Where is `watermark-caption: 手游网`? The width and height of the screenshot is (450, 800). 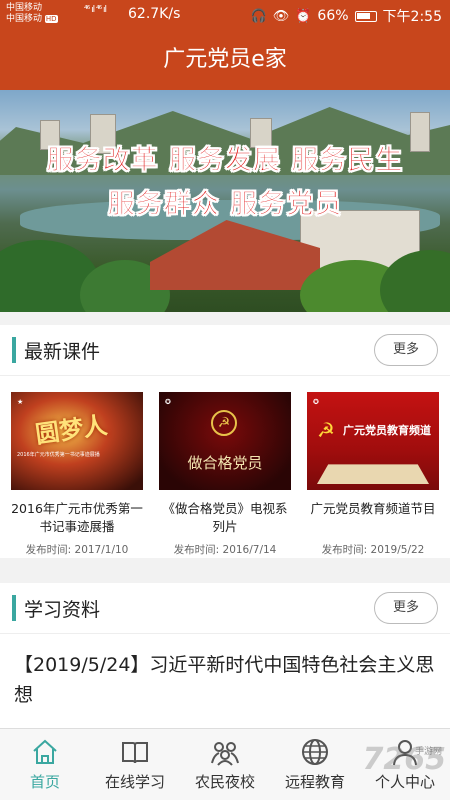
watermark-caption: 手游网 is located at coordinates (428, 752).